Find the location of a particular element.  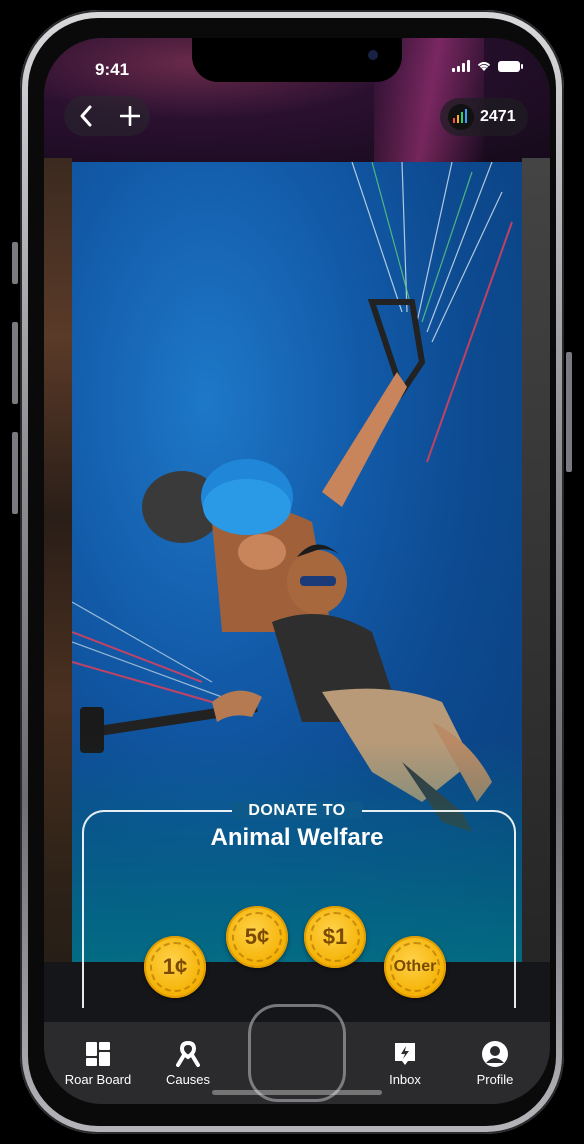

battery-icon is located at coordinates (510, 66).